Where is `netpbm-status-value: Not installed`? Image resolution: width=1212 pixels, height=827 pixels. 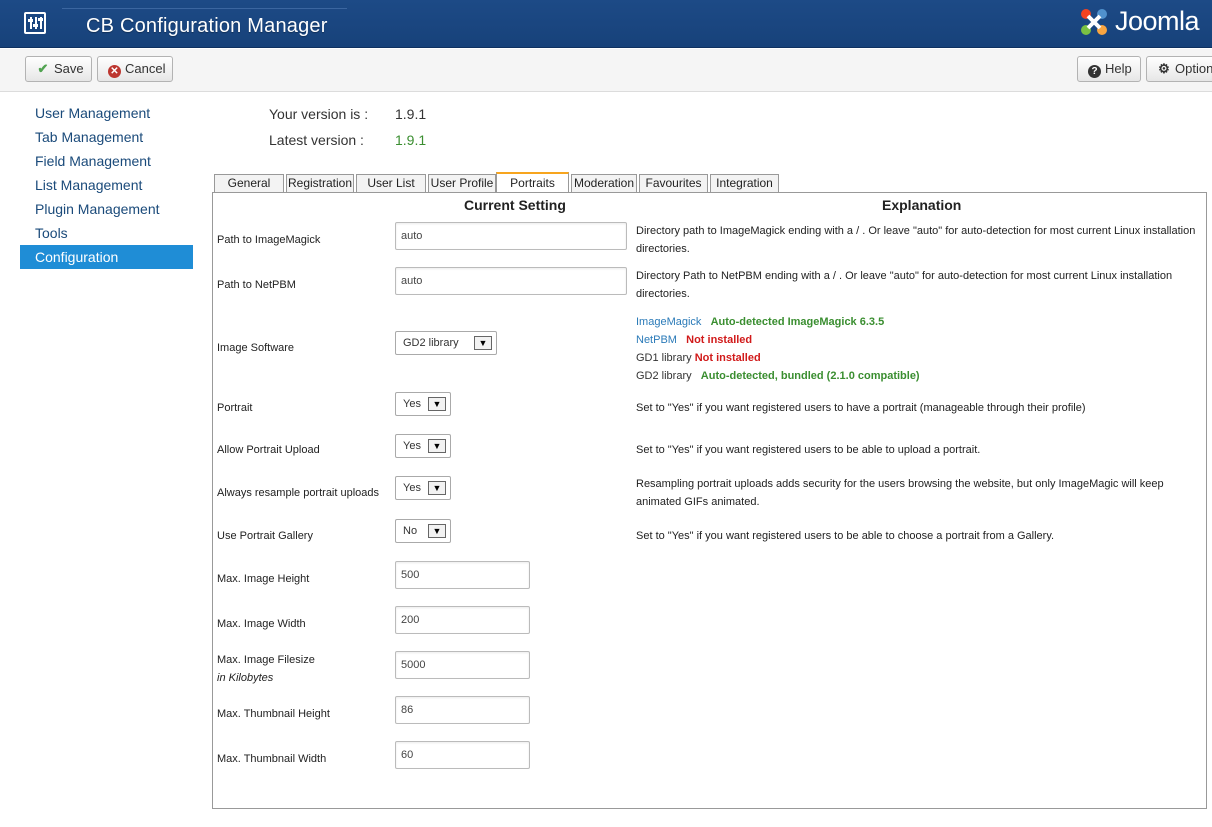
netpbm-status-value: Not installed is located at coordinates (719, 340).